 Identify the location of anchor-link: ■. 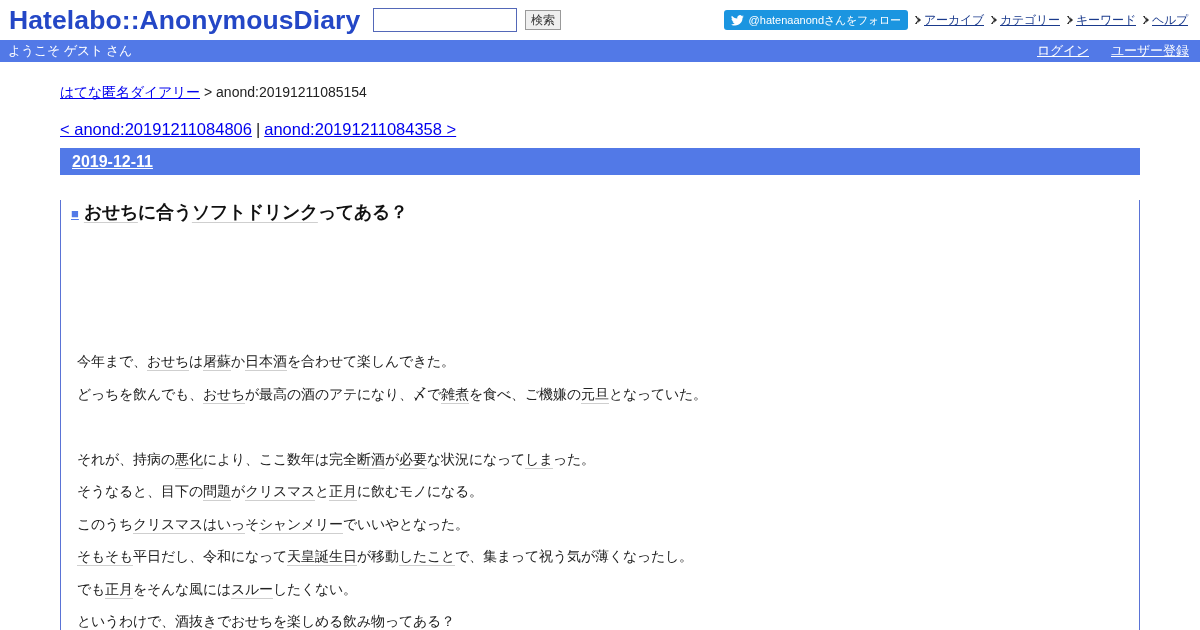
(75, 214).